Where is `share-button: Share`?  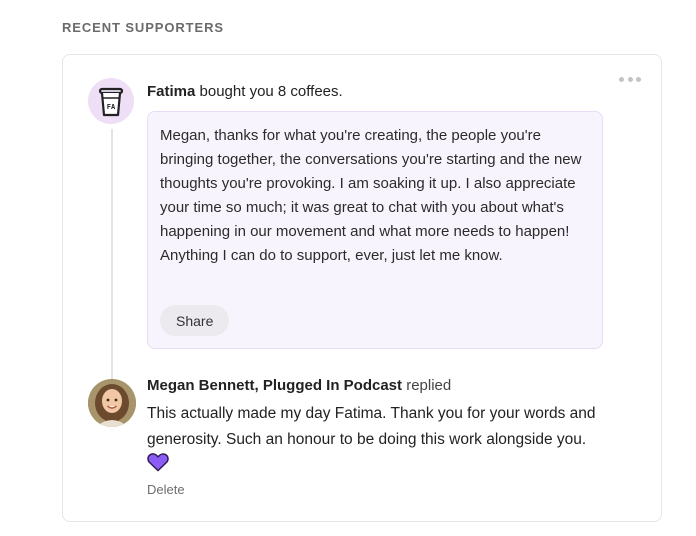 share-button: Share is located at coordinates (195, 320).